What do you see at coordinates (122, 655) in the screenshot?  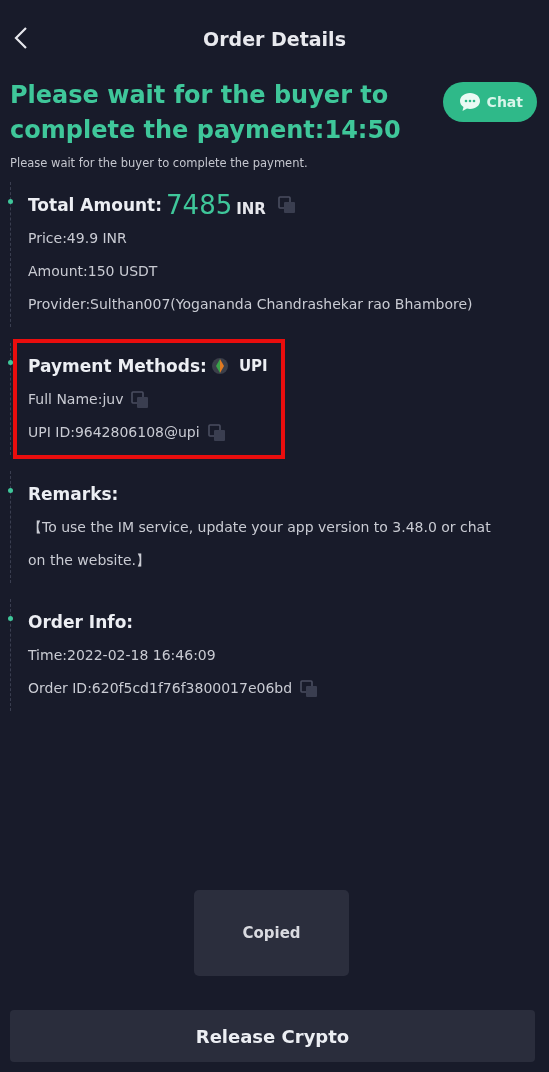 I see `detail-text: Time:2022-02-18 16:46:09` at bounding box center [122, 655].